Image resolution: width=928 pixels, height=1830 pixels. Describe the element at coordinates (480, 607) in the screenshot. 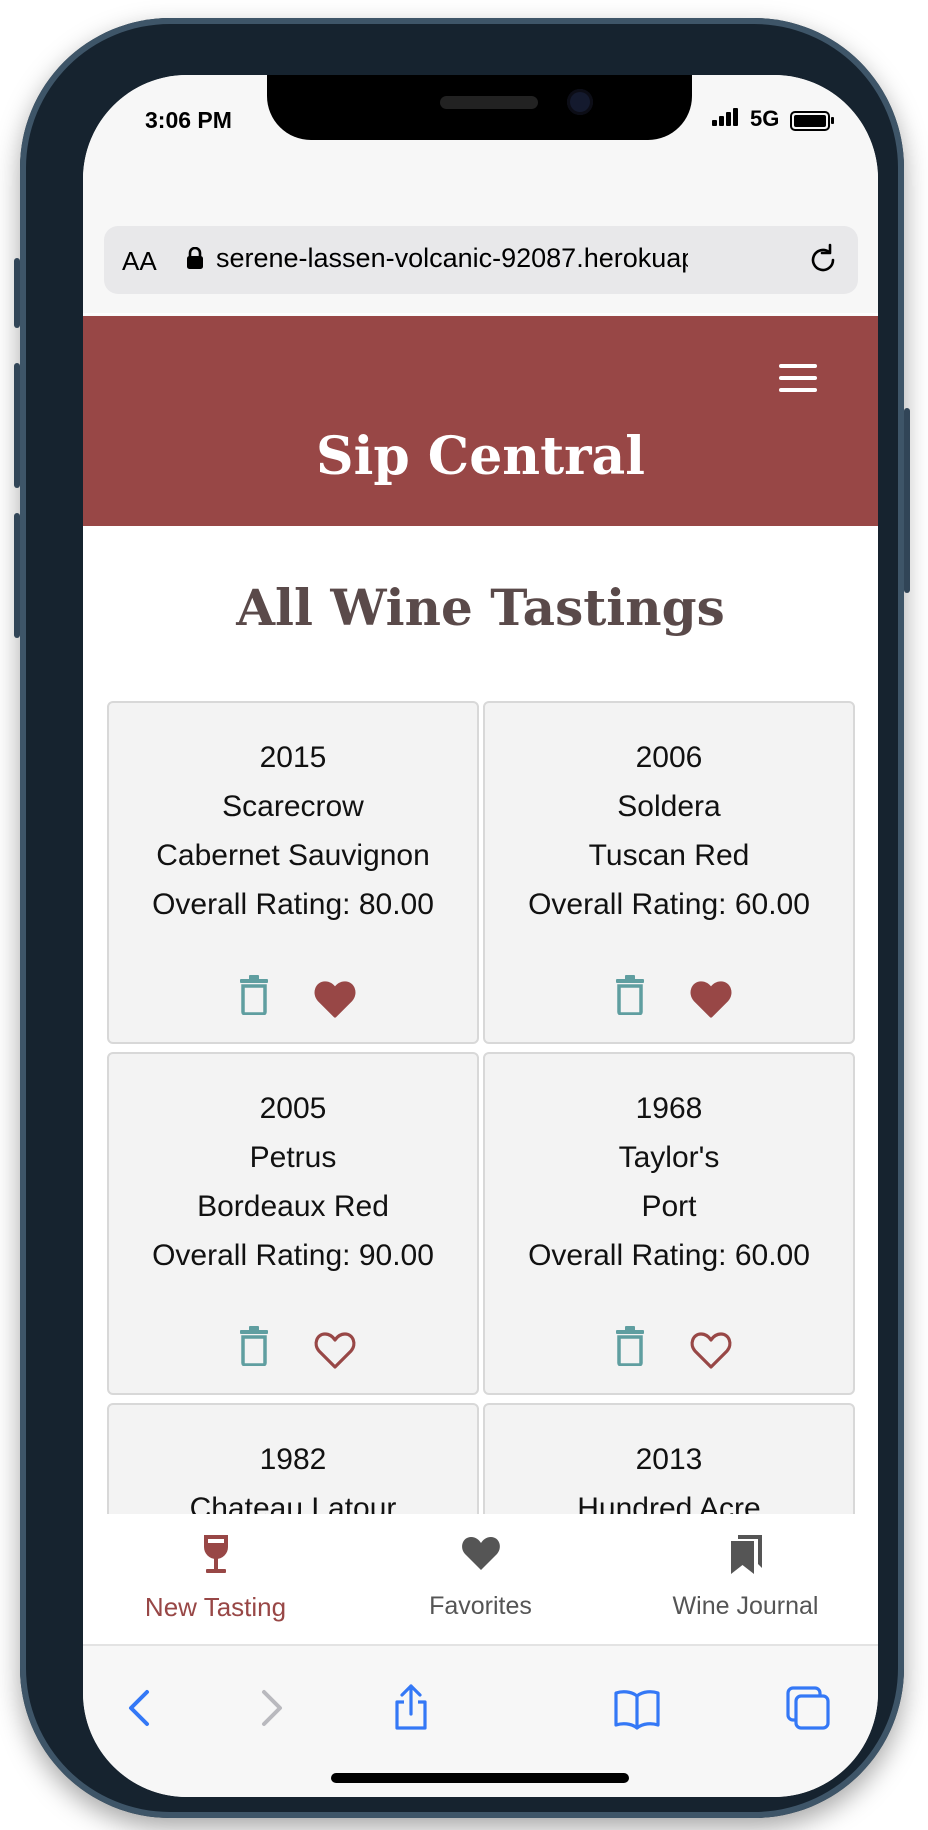

I see `page-title: All Wine Tastings` at that location.